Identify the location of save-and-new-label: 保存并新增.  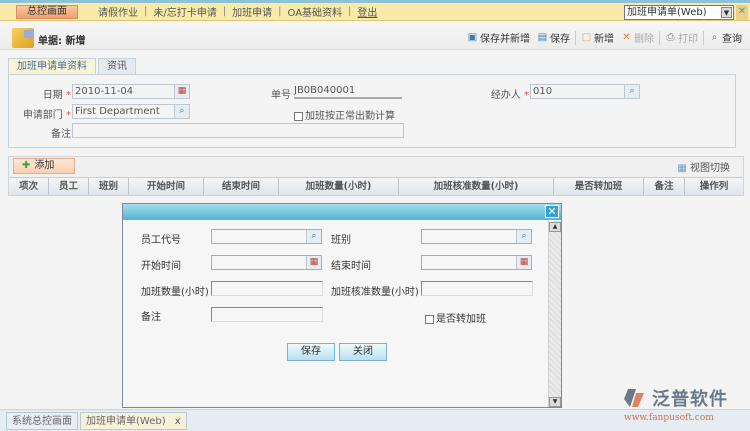
(505, 39).